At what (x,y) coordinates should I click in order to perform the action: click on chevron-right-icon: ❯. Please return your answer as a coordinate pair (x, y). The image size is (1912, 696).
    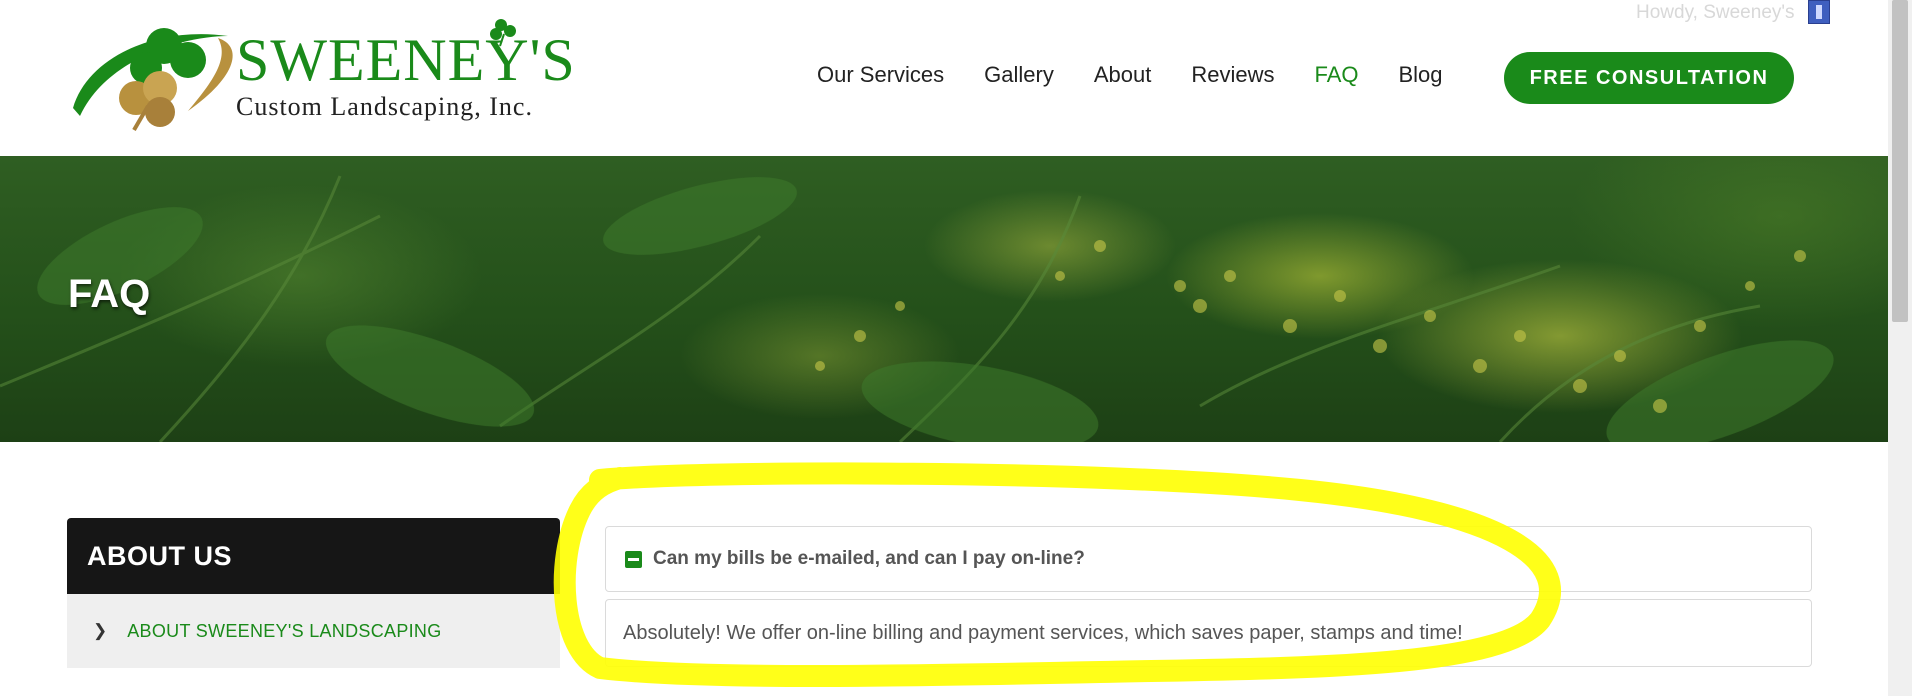
    Looking at the image, I should click on (100, 630).